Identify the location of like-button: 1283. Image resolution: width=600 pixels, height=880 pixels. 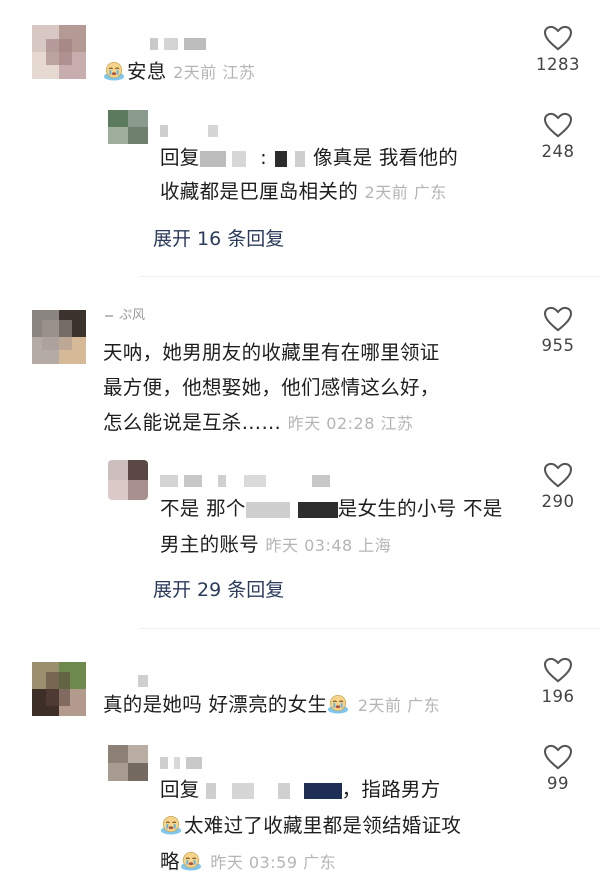
(558, 49).